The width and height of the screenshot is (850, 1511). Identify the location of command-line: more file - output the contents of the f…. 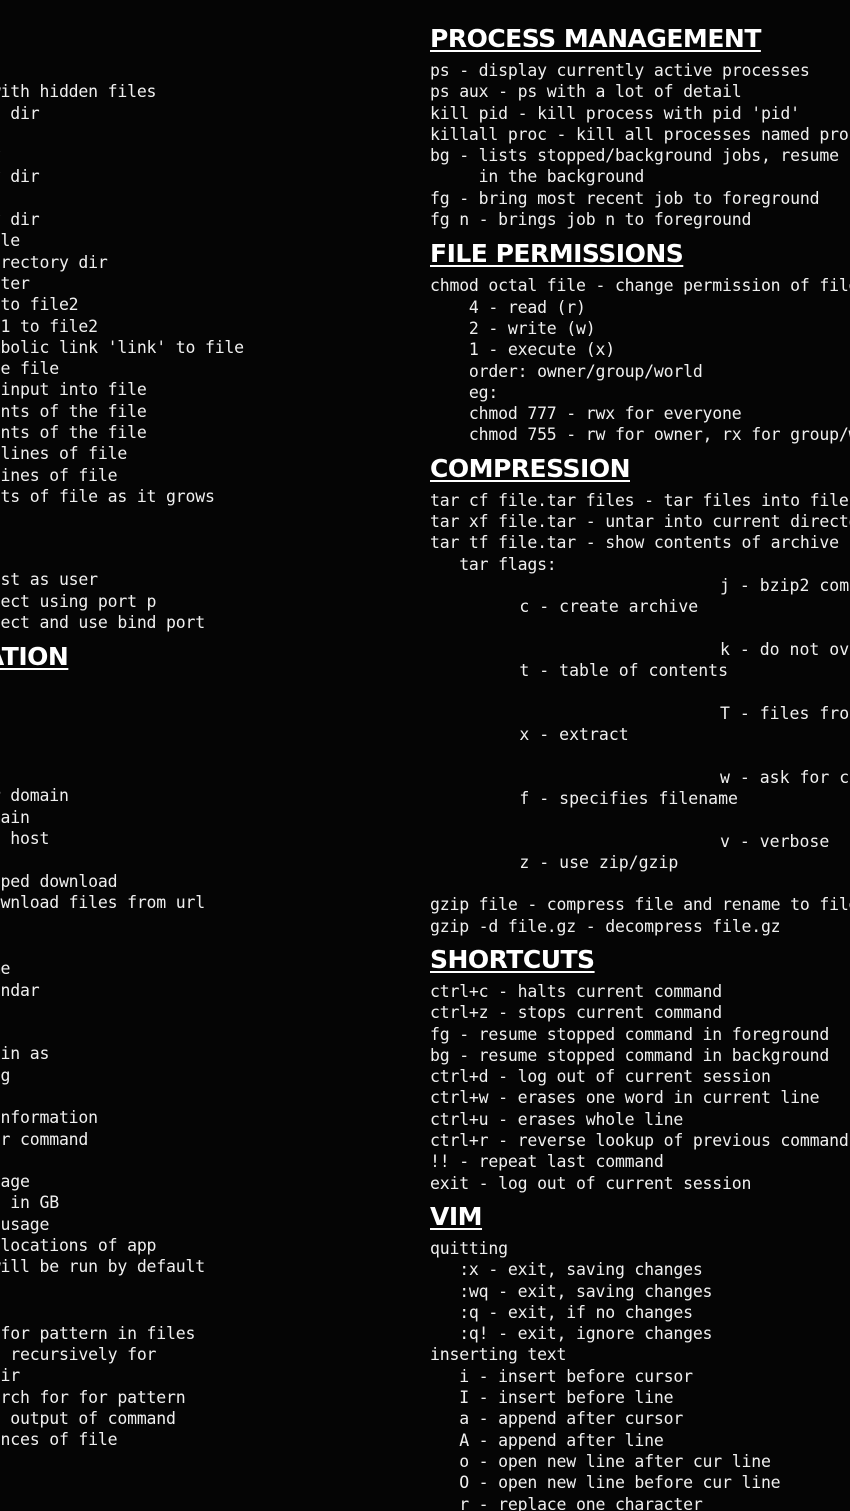
(73, 411).